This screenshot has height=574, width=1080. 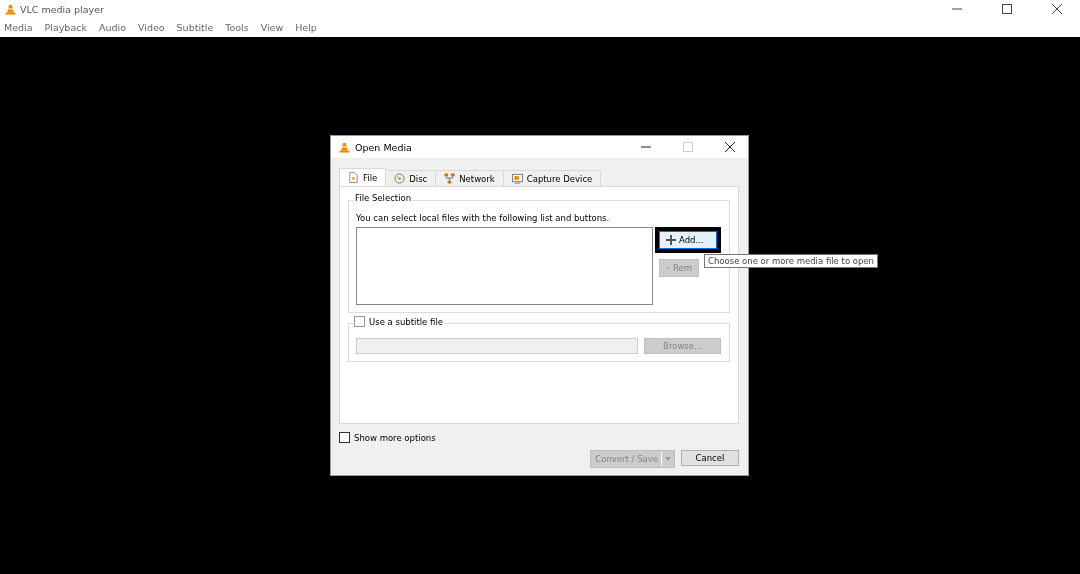 What do you see at coordinates (237, 27) in the screenshot?
I see `menu-item: Tools` at bounding box center [237, 27].